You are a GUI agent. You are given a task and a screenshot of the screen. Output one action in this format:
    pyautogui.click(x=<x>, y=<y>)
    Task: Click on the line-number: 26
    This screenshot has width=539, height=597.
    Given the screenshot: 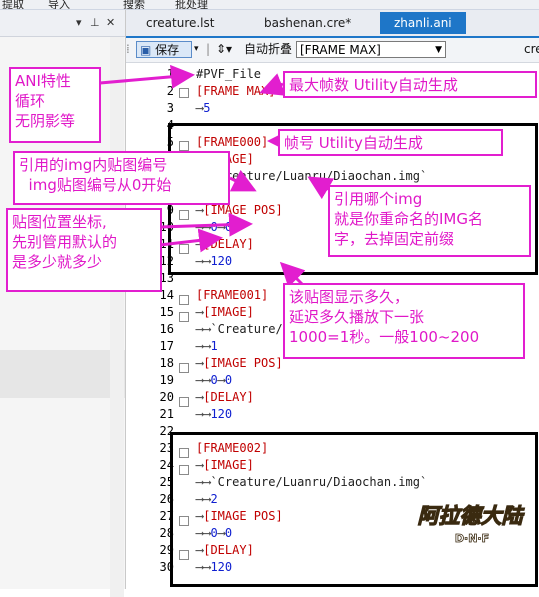 What is the action you would take?
    pyautogui.click(x=166, y=499)
    